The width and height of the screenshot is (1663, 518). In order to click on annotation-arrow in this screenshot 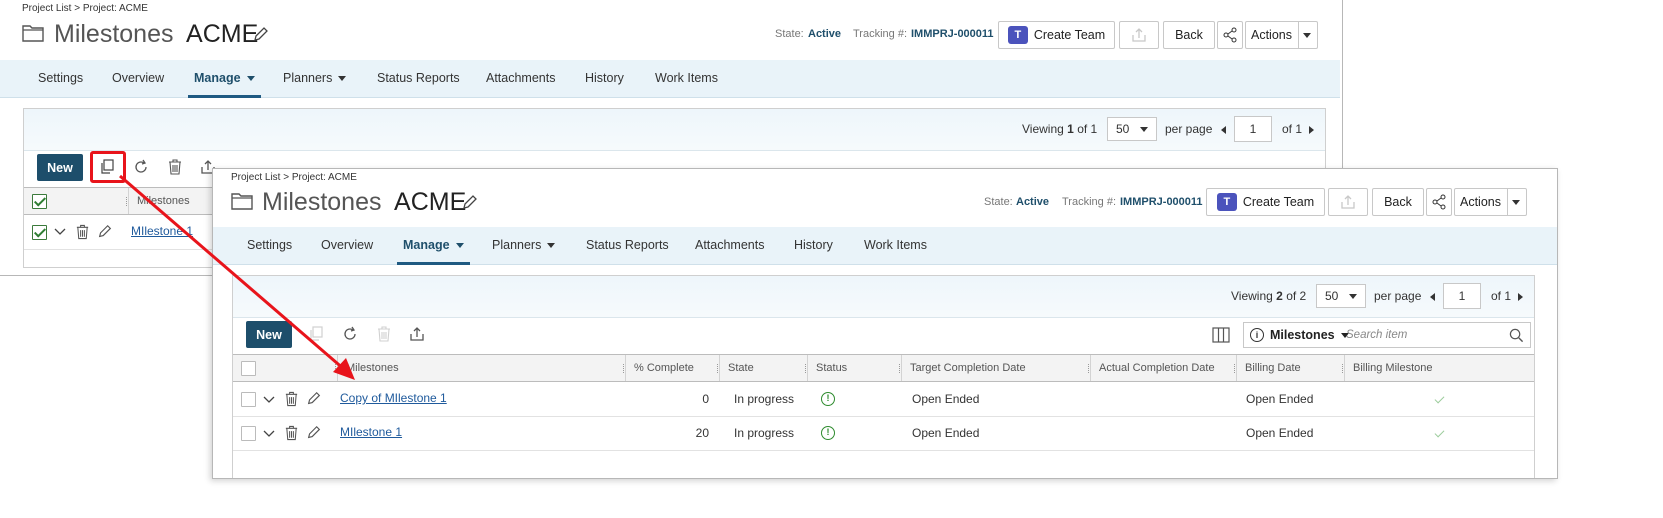, I will do `click(237, 277)`.